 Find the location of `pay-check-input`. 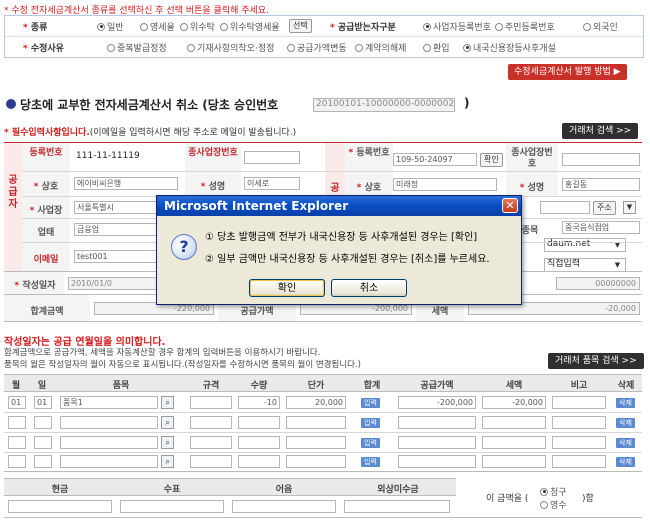

pay-check-input is located at coordinates (172, 506).